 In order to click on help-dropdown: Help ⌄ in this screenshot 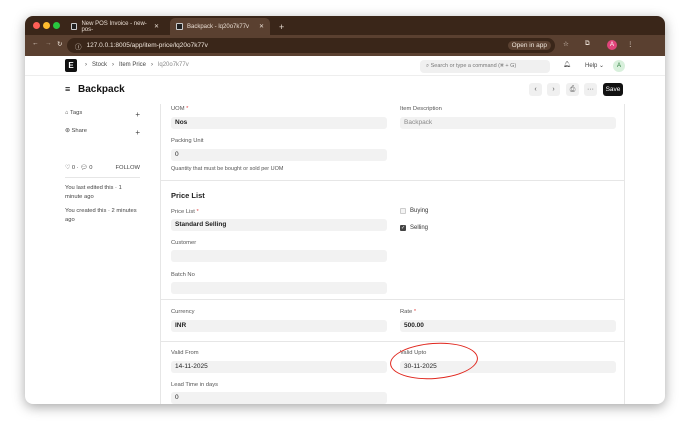, I will do `click(594, 65)`.